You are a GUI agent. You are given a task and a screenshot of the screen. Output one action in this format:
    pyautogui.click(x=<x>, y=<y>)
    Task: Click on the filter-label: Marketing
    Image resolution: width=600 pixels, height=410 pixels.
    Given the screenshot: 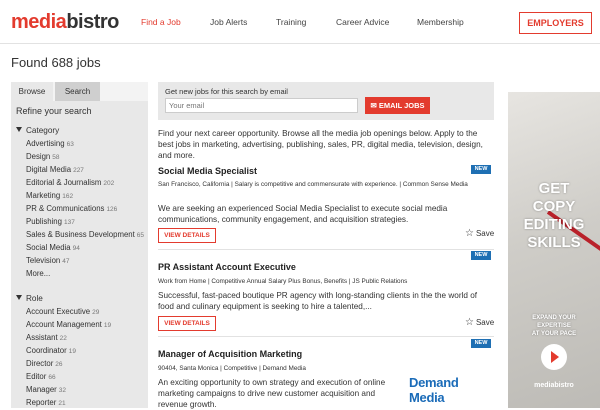 What is the action you would take?
    pyautogui.click(x=43, y=195)
    